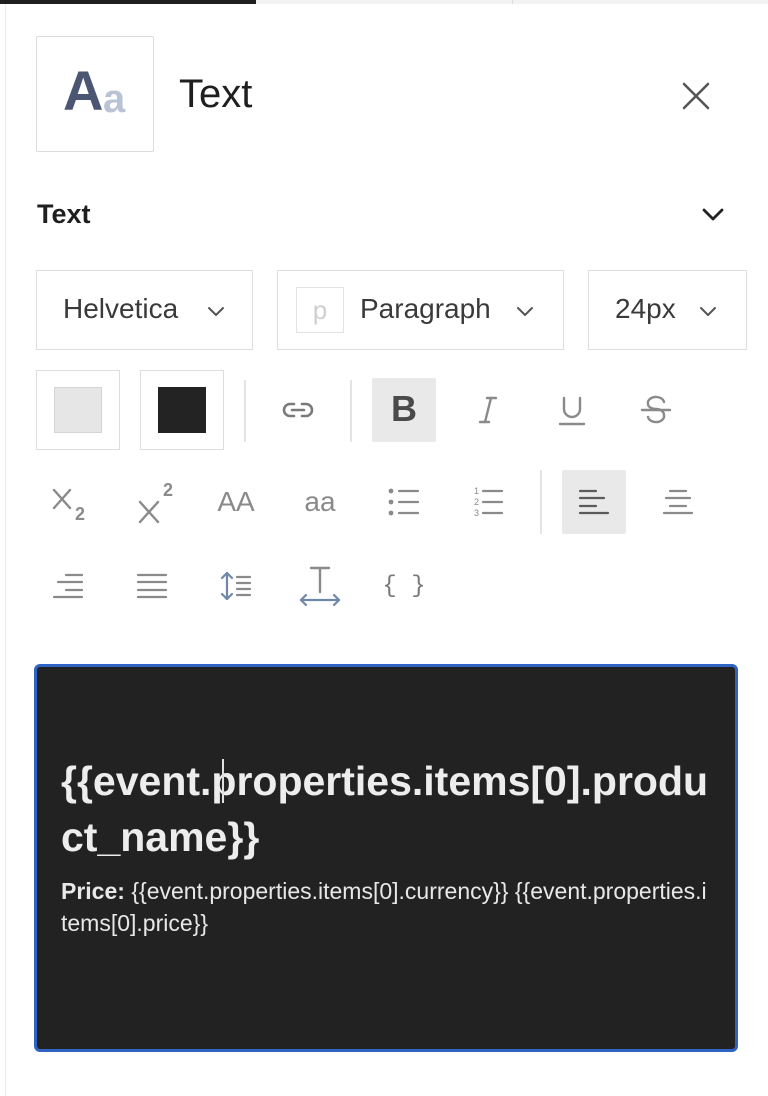 The height and width of the screenshot is (1096, 768). What do you see at coordinates (476, 513) in the screenshot?
I see `svg-text: 3` at bounding box center [476, 513].